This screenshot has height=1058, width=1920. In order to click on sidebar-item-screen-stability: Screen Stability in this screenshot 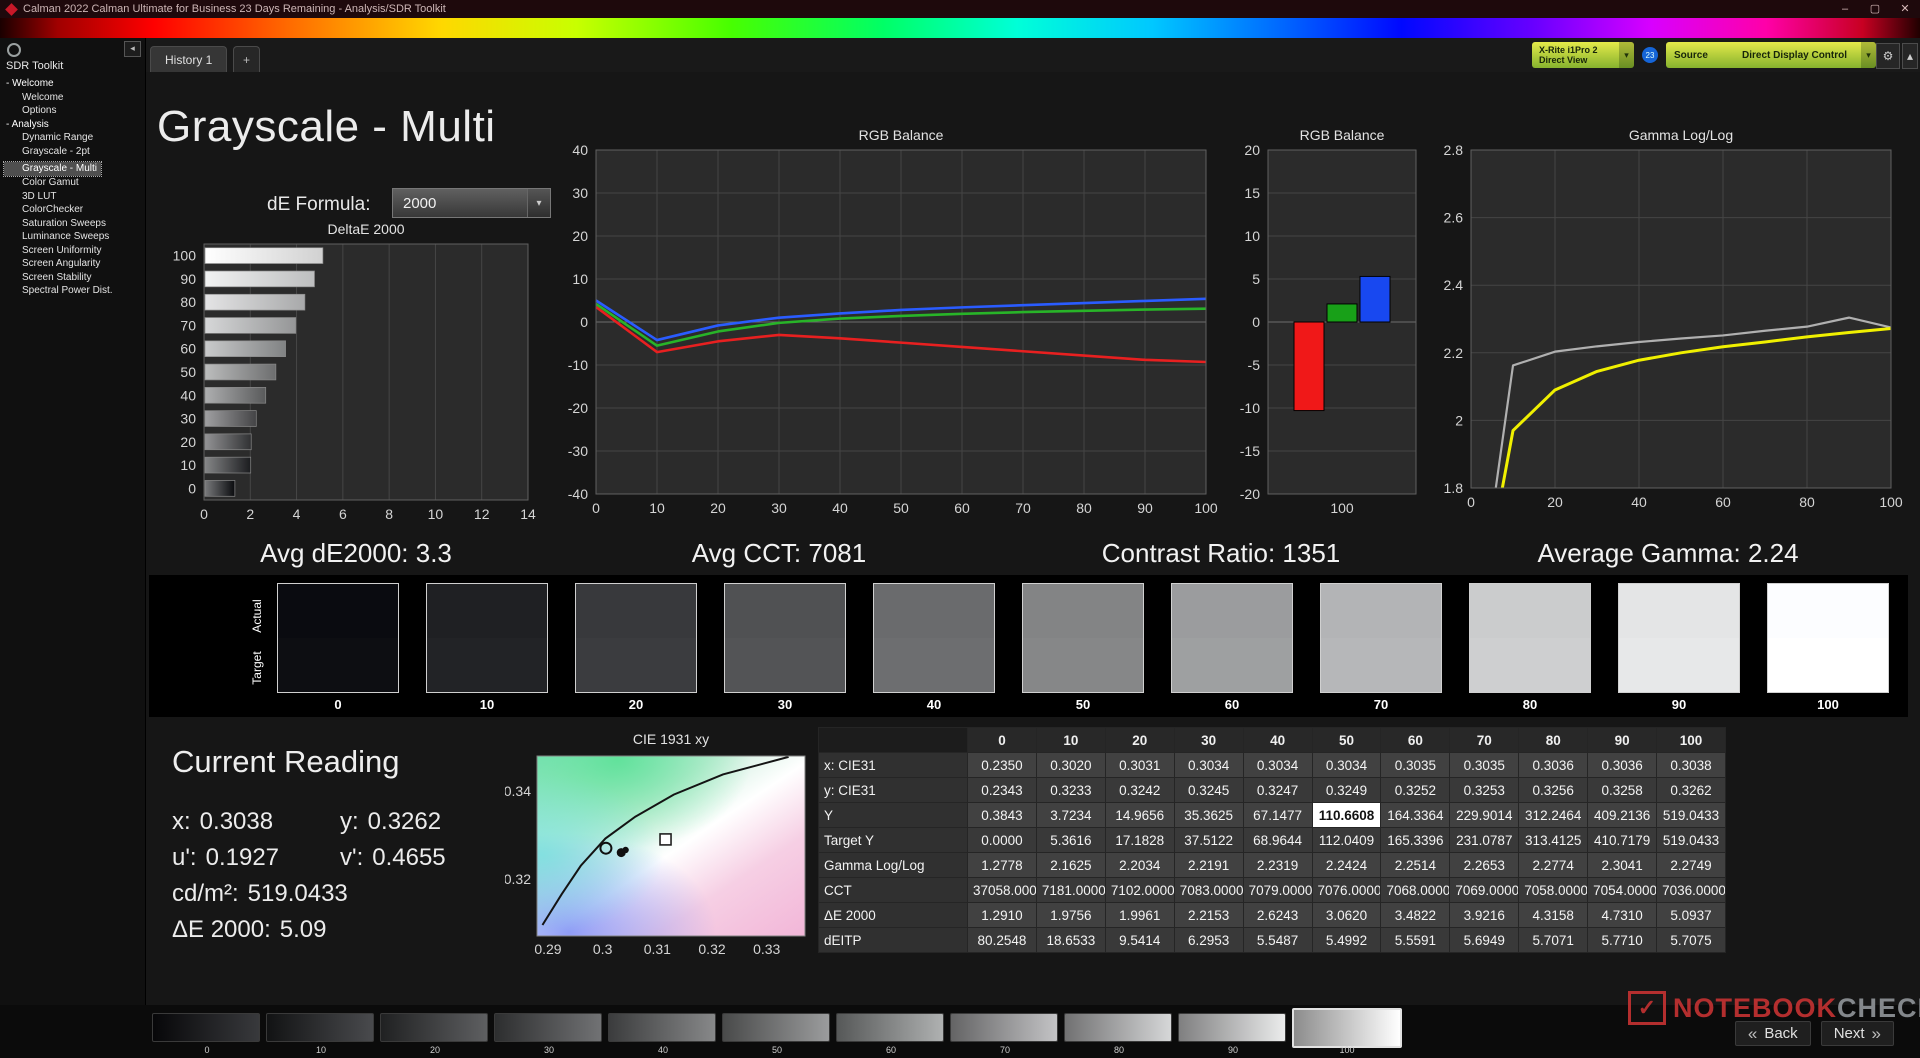, I will do `click(74, 278)`.